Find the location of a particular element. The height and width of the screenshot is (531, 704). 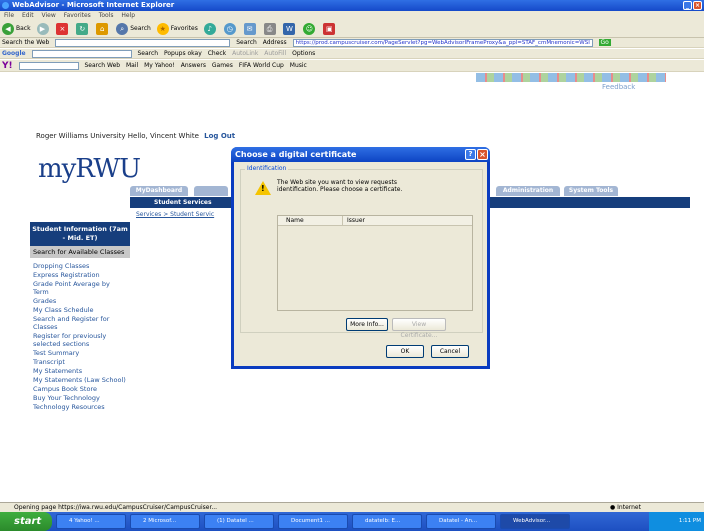

help-icon: ? is located at coordinates (470, 154).